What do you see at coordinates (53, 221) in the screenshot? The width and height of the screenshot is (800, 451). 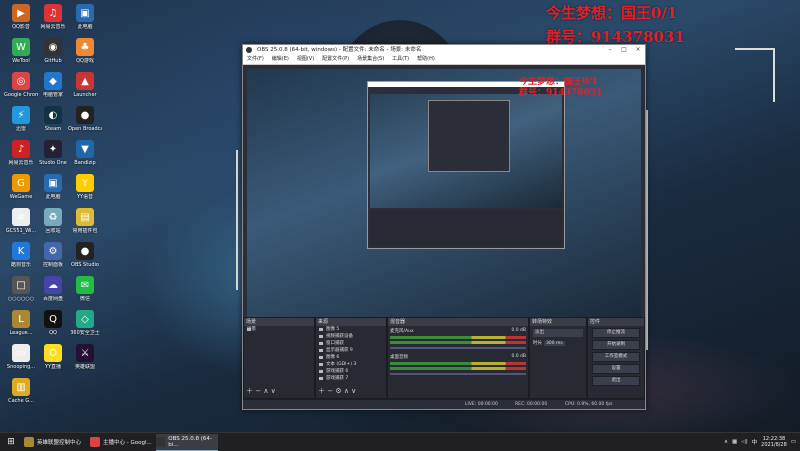 I see `desktop-icon: ♻ 回收站` at bounding box center [53, 221].